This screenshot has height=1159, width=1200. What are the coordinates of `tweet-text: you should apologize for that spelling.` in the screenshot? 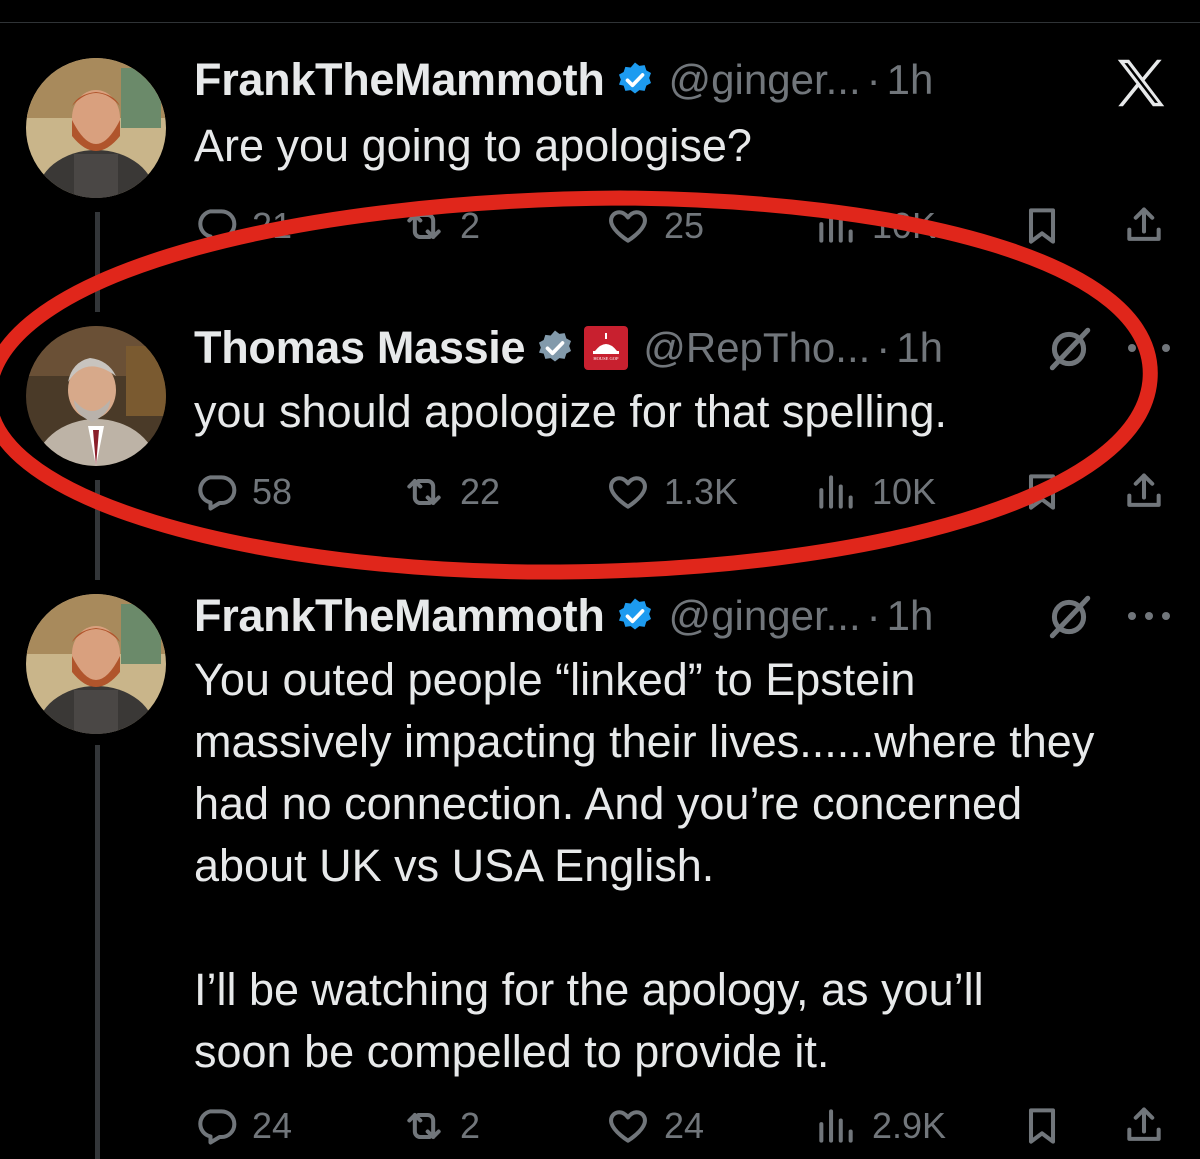 It's located at (571, 411).